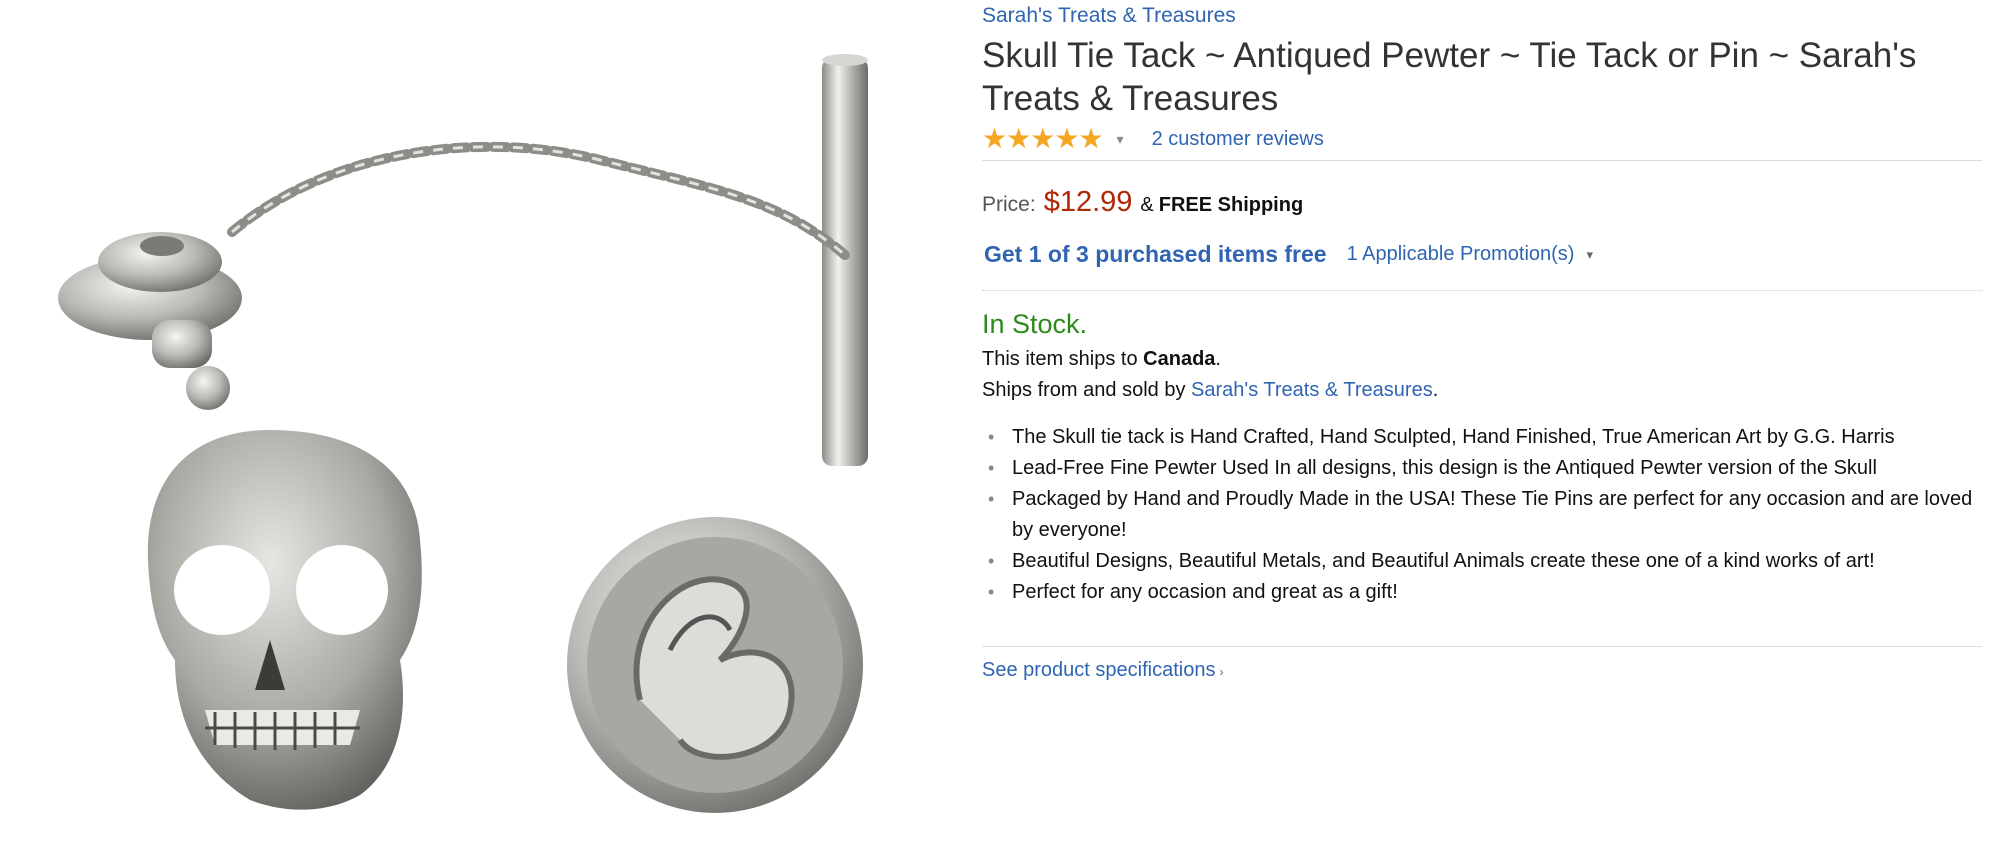  What do you see at coordinates (1589, 255) in the screenshot?
I see `promotion-caret-icon: ▾` at bounding box center [1589, 255].